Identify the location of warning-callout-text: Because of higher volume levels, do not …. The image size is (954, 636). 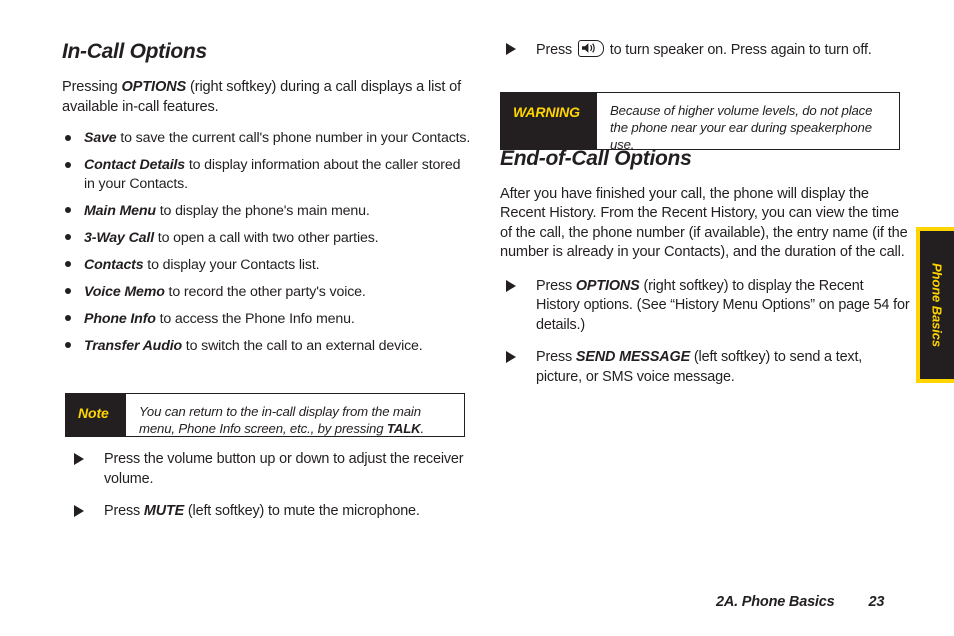
(741, 127).